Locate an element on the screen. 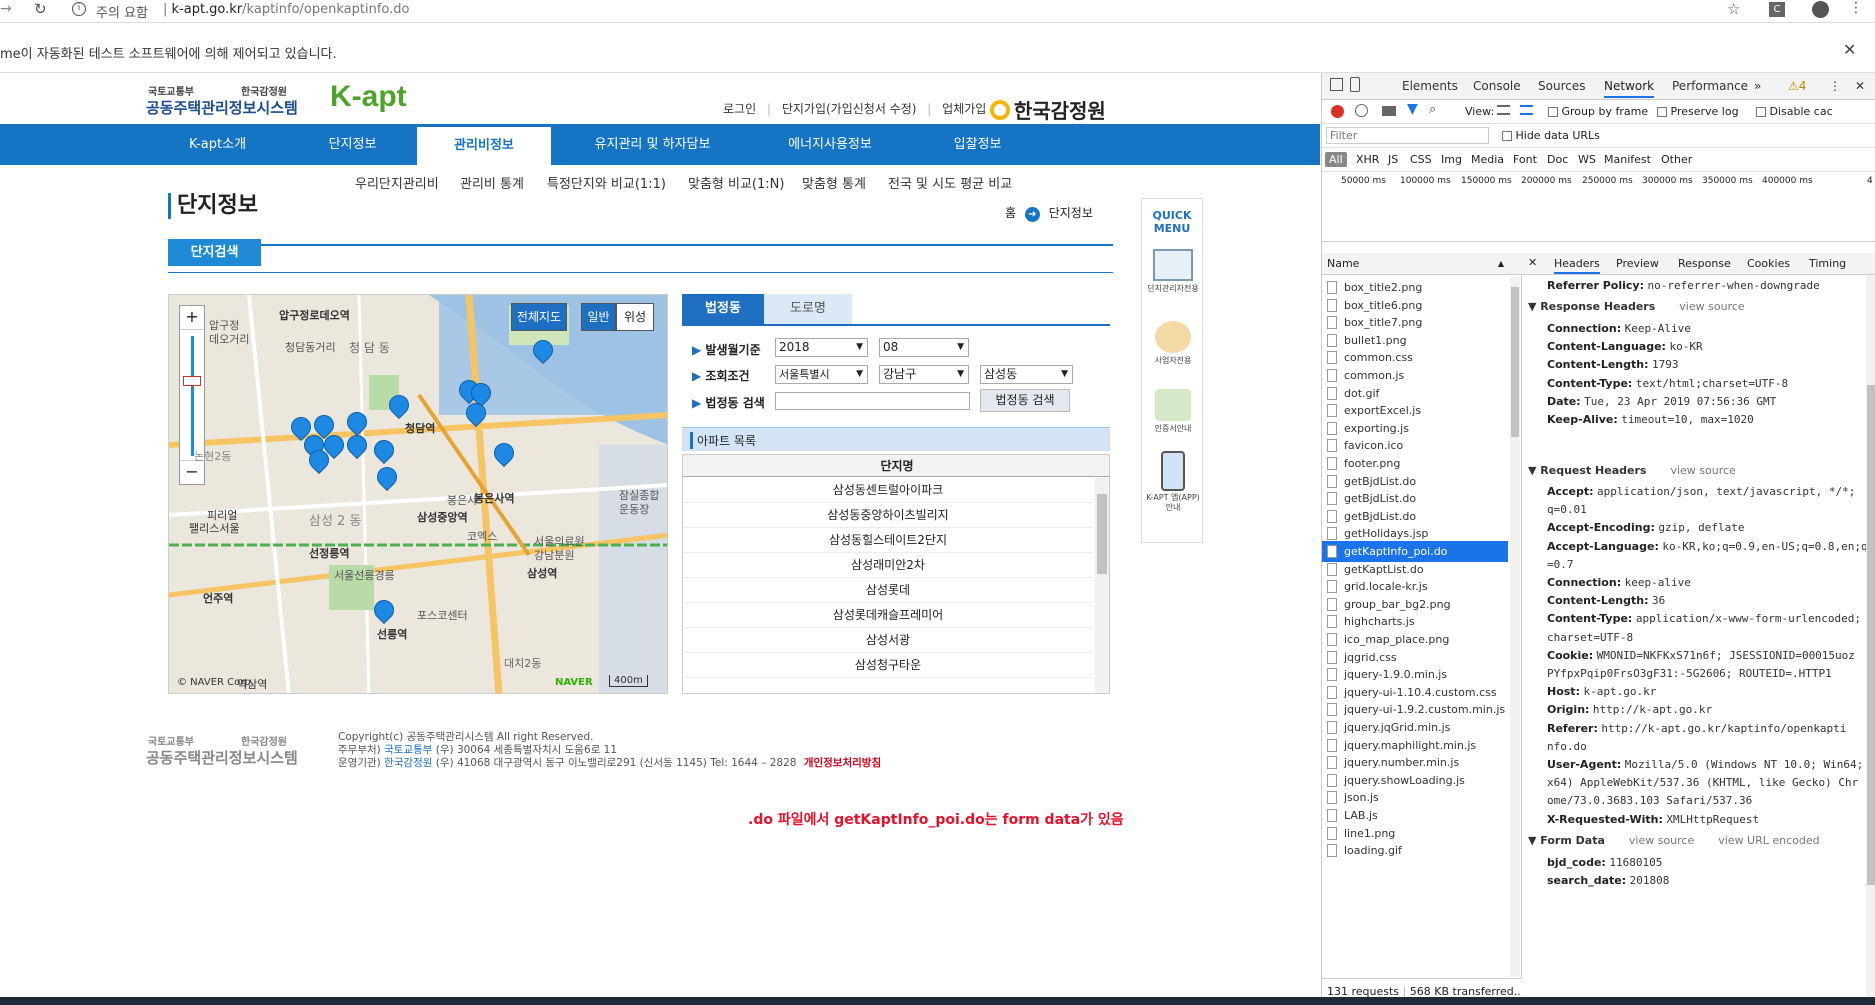  site-logo: 국토교통부 한국감정원 공동주택관리정보시스템 K-apt is located at coordinates (286, 101).